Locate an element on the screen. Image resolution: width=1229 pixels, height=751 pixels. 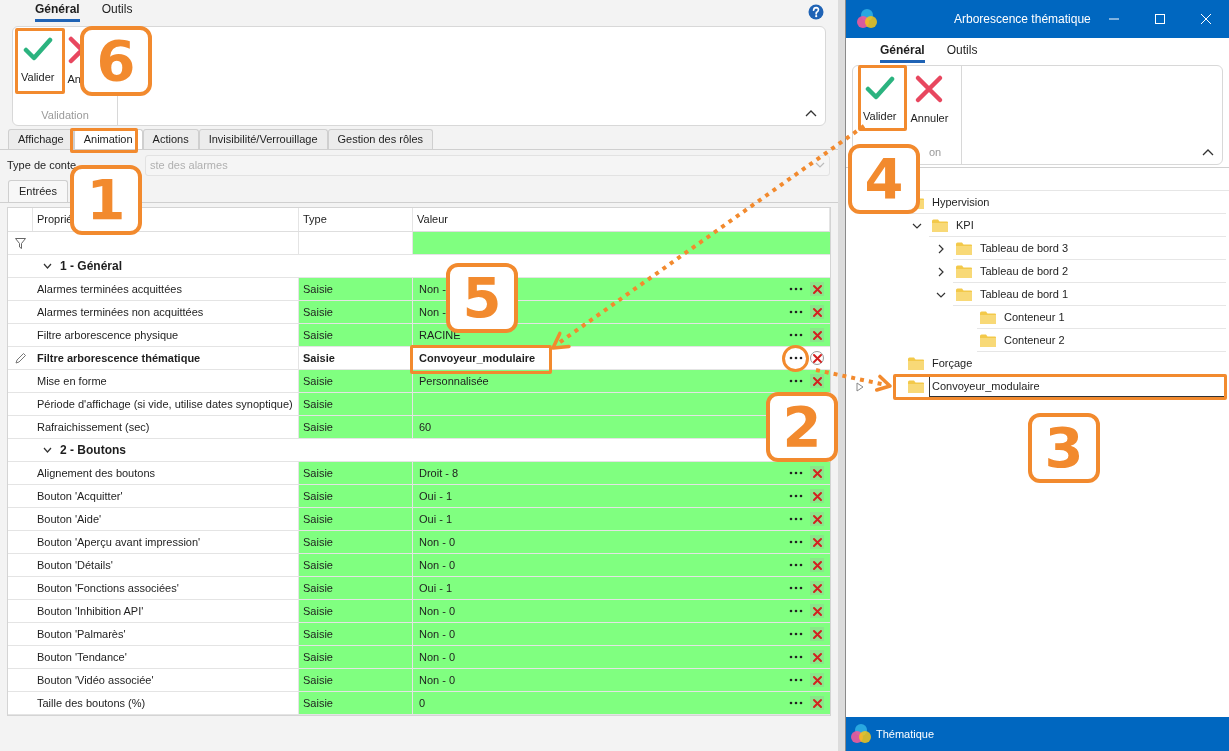
check-icon is located at coordinates (37, 49).